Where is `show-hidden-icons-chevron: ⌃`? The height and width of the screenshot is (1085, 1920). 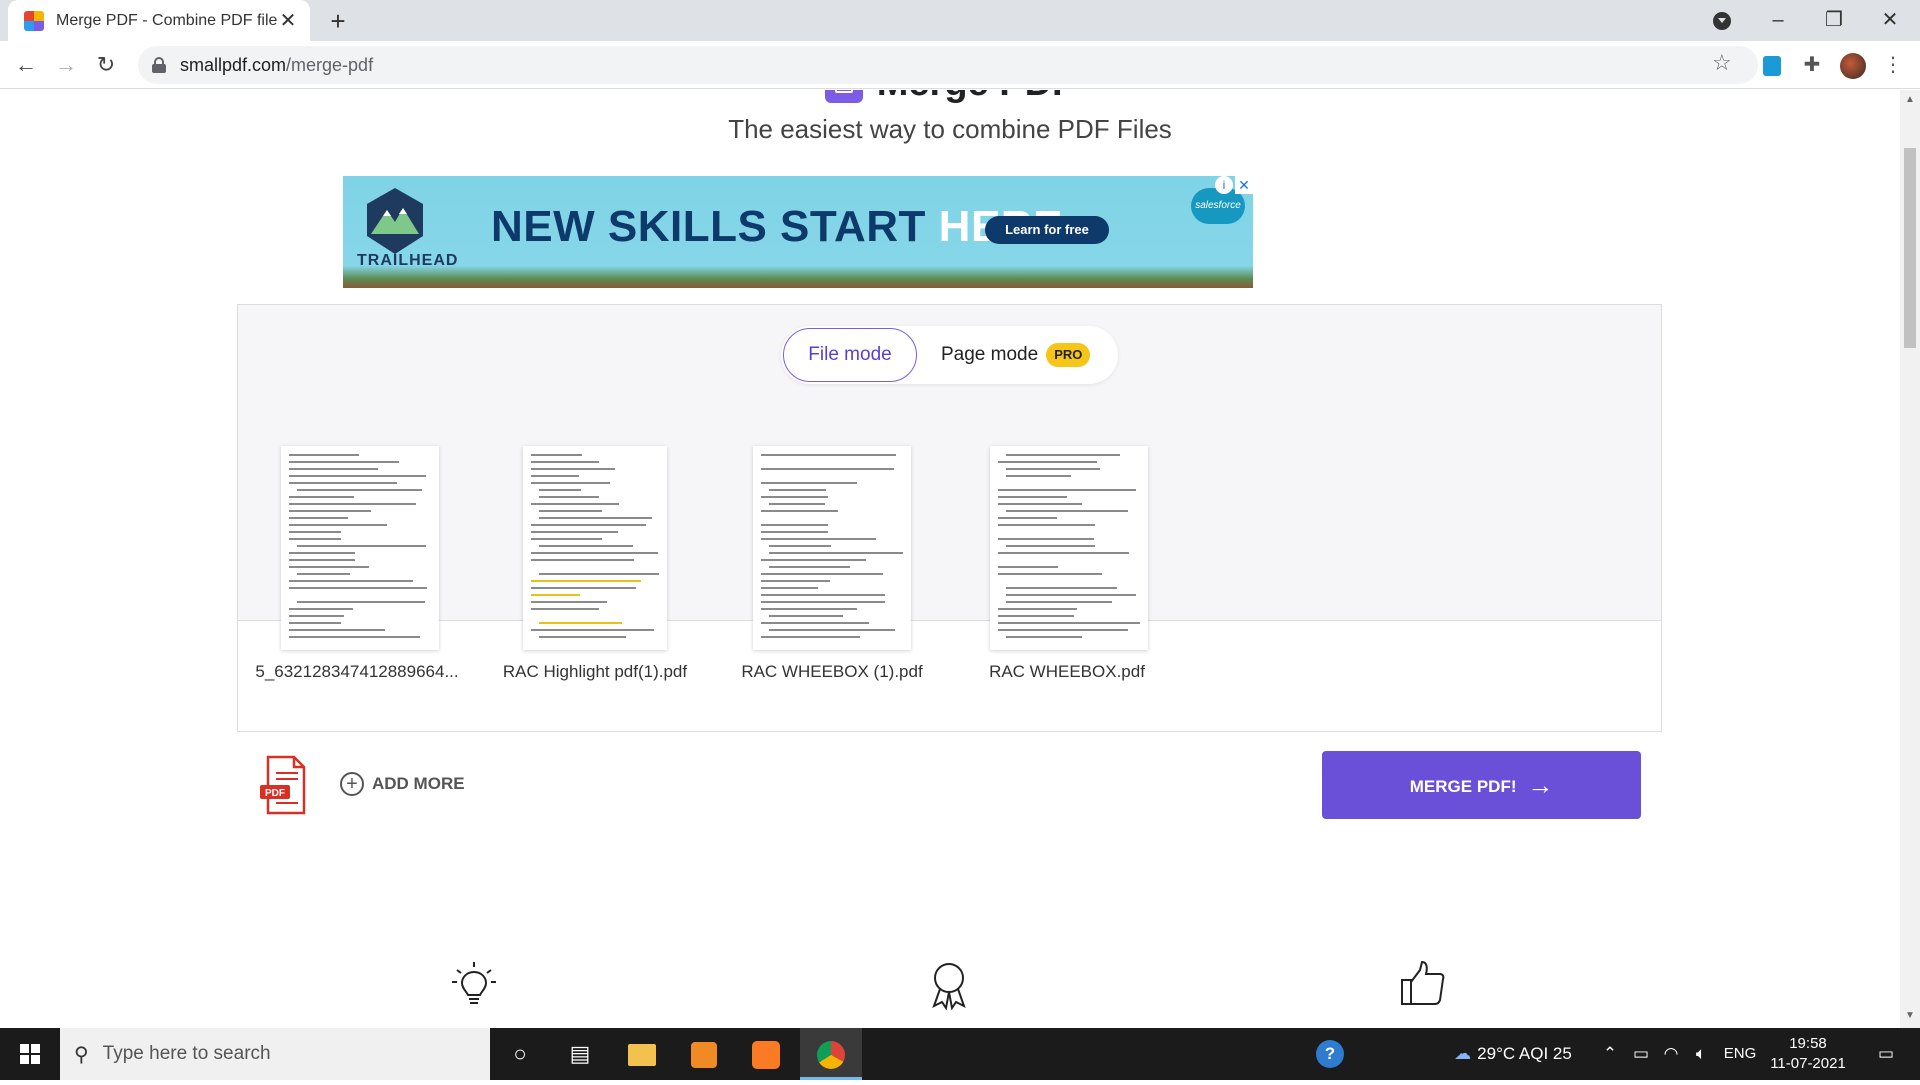
show-hidden-icons-chevron: ⌃ is located at coordinates (1610, 1054).